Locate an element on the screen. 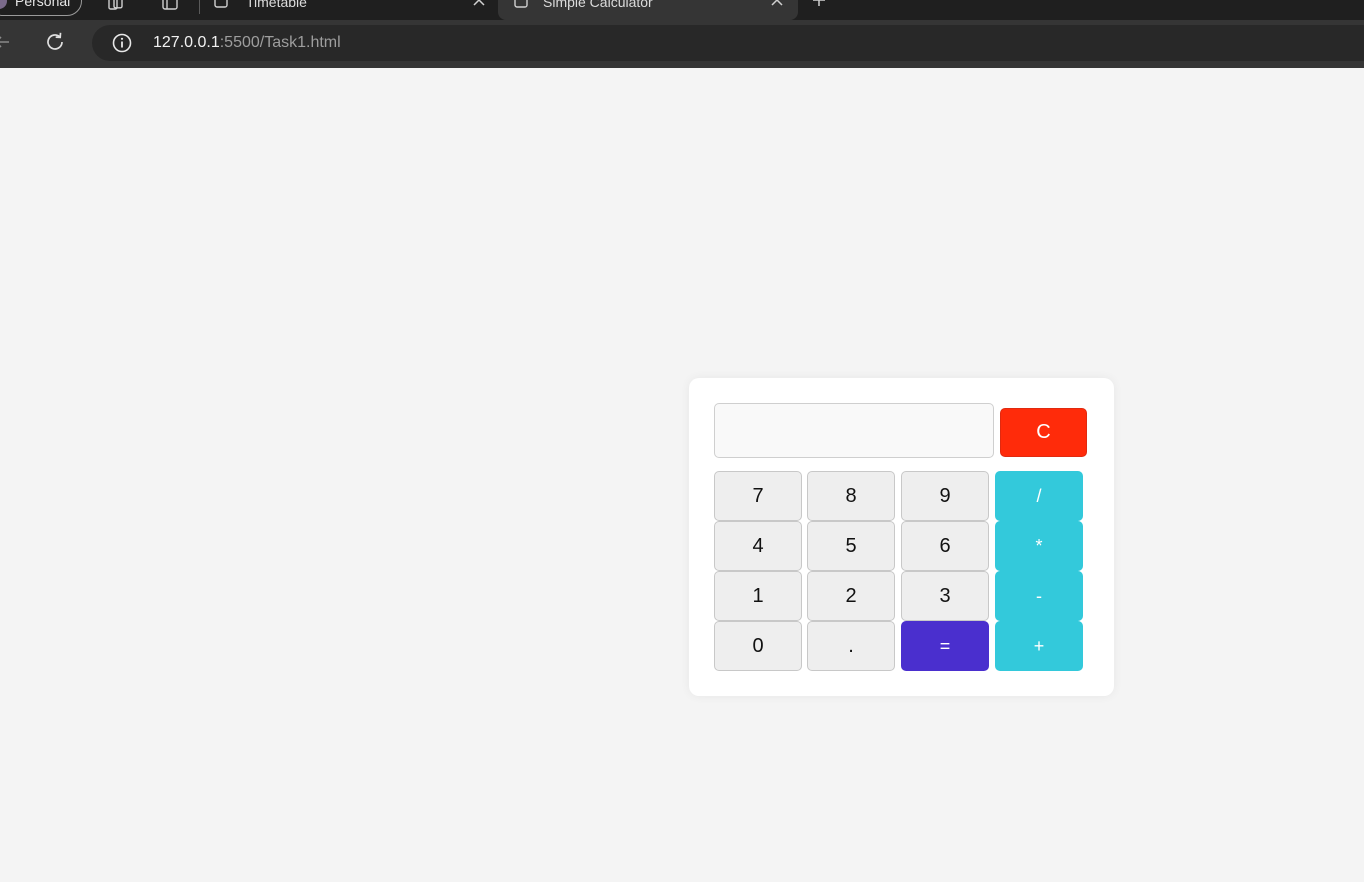  decimal-button: . is located at coordinates (851, 646).